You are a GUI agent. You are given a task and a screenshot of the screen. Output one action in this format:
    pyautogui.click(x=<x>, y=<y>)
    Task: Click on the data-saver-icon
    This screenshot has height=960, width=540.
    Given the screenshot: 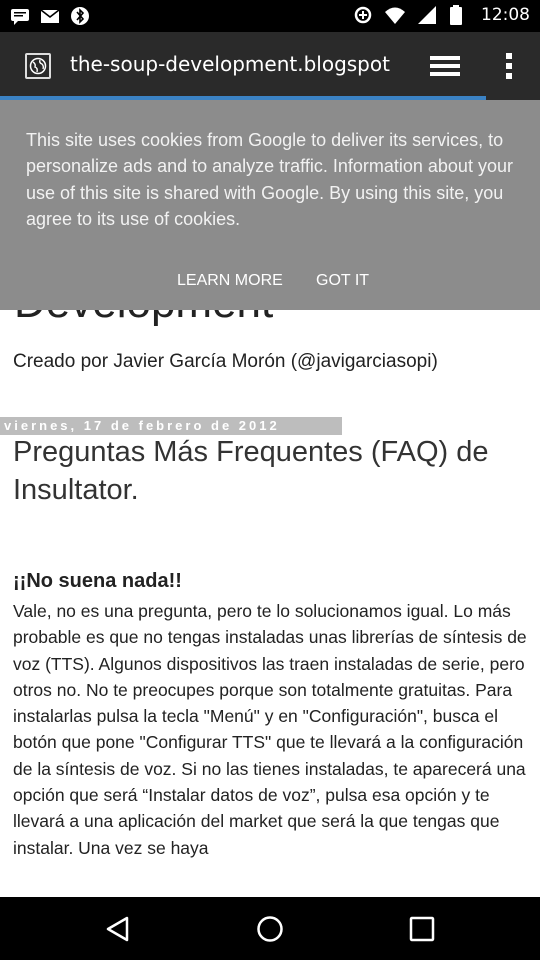 What is the action you would take?
    pyautogui.click(x=363, y=15)
    